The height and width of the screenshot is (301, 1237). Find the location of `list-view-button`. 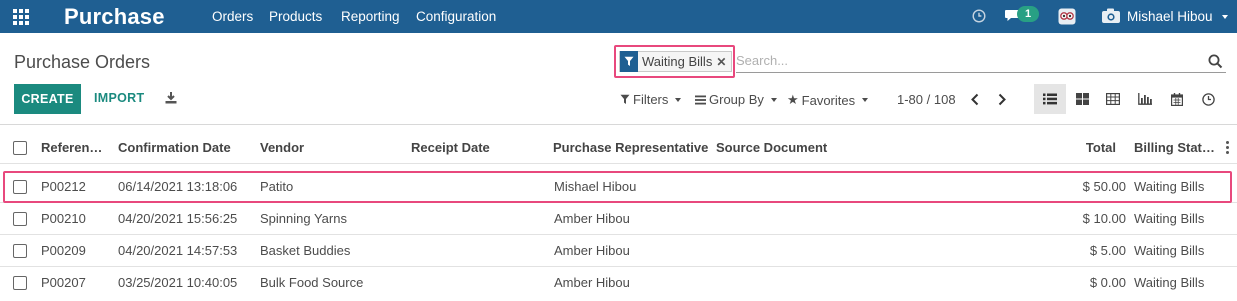

list-view-button is located at coordinates (1050, 99).